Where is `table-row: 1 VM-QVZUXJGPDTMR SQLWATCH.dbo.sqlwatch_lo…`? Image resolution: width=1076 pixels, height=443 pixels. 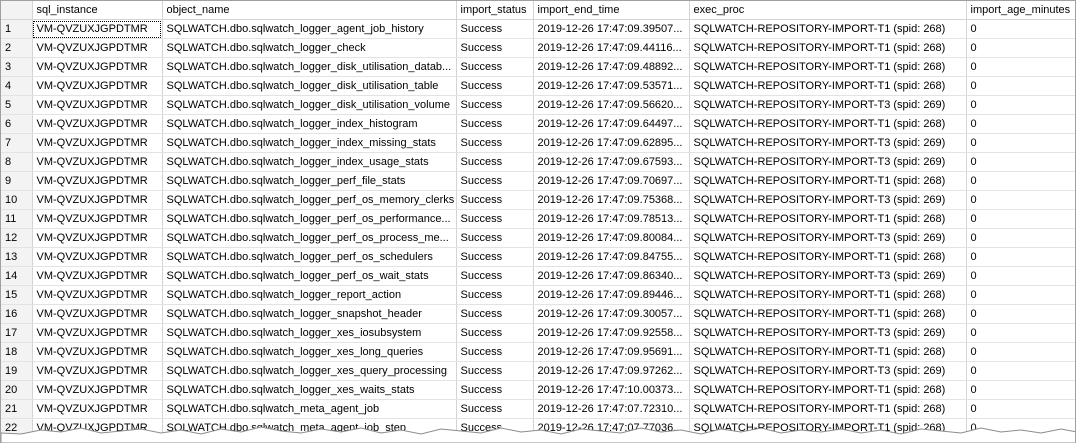
table-row: 1 VM-QVZUXJGPDTMR SQLWATCH.dbo.sqlwatch_lo… is located at coordinates (538, 29).